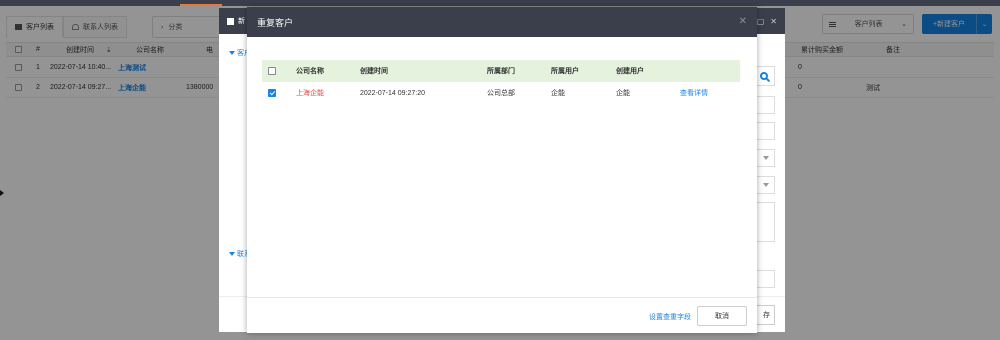 The width and height of the screenshot is (1000, 340). Describe the element at coordinates (670, 317) in the screenshot. I see `set-duplicate-fields-link: 设置查重字段` at that location.